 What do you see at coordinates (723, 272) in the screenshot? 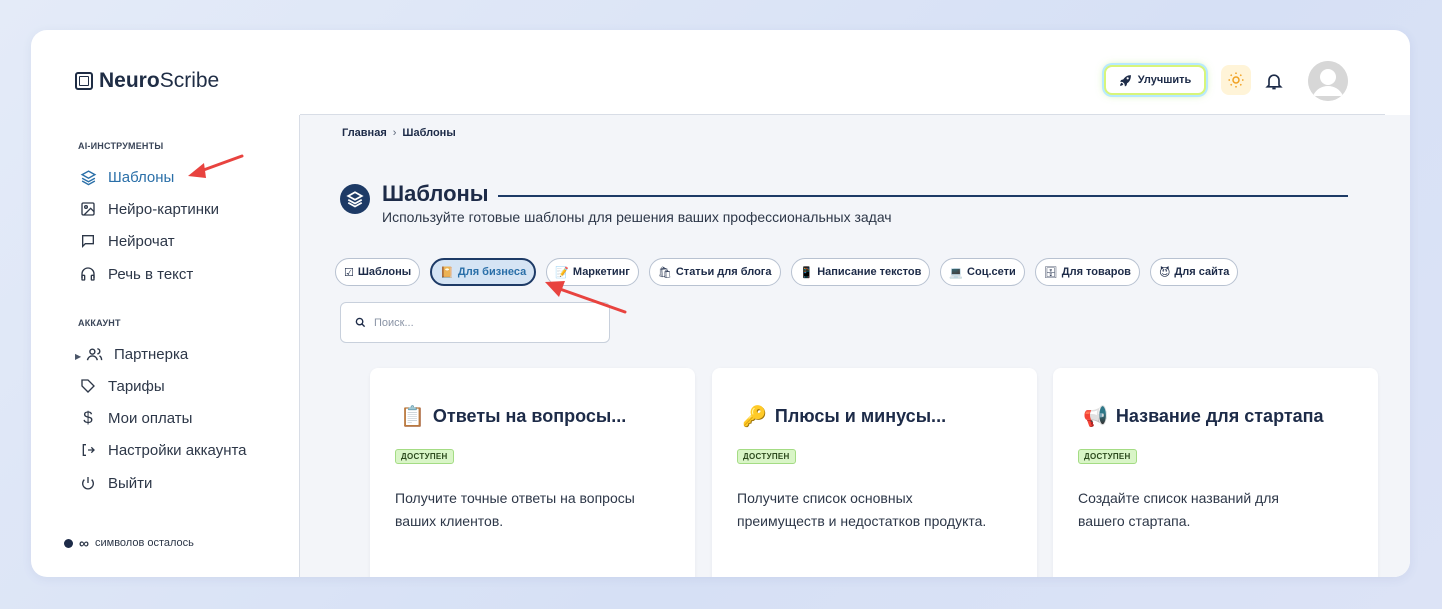
I see `chip-label: Статьи для блога` at bounding box center [723, 272].